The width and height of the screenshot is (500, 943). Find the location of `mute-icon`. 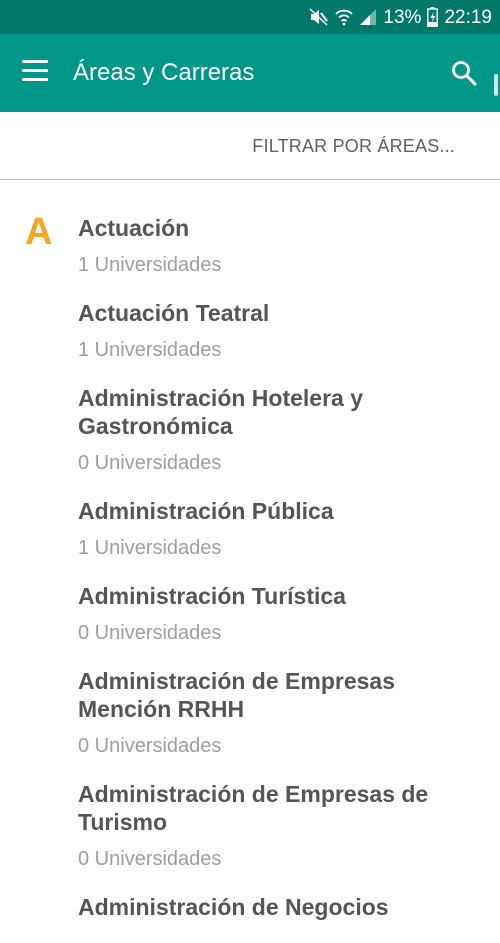

mute-icon is located at coordinates (319, 17).